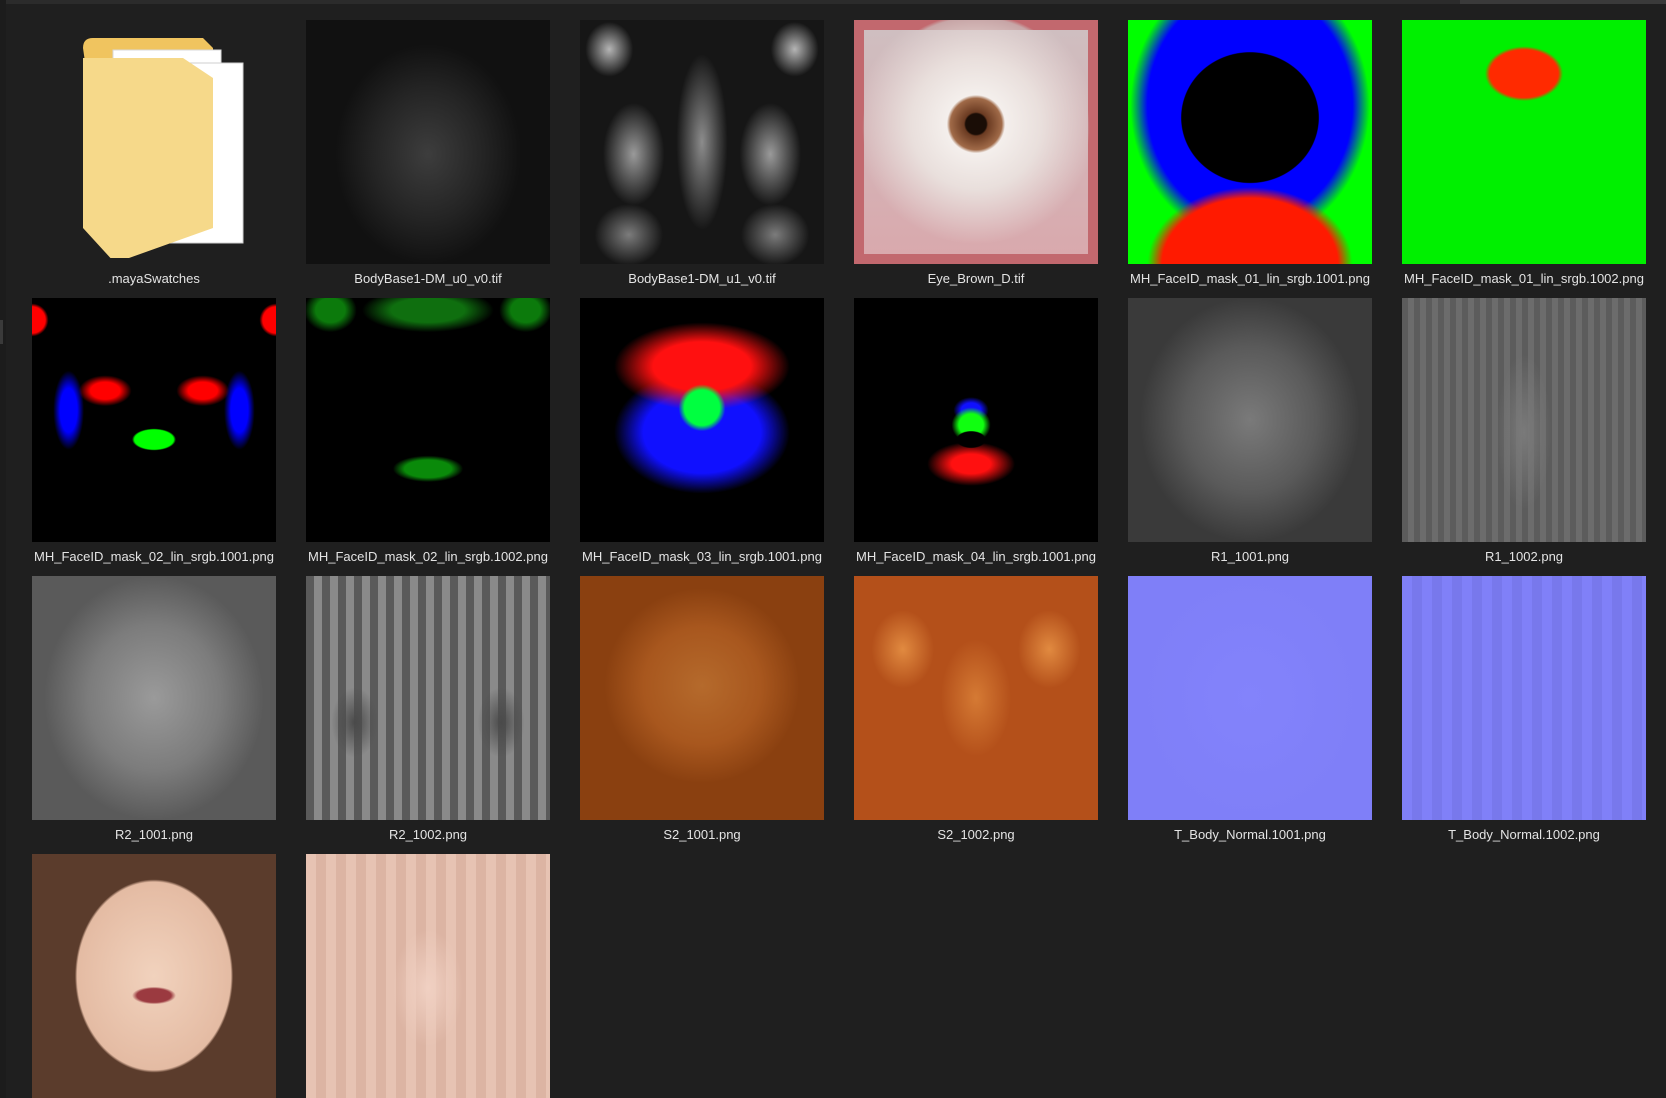 Image resolution: width=1666 pixels, height=1098 pixels. I want to click on file-item: R2_1002.png, so click(421, 699).